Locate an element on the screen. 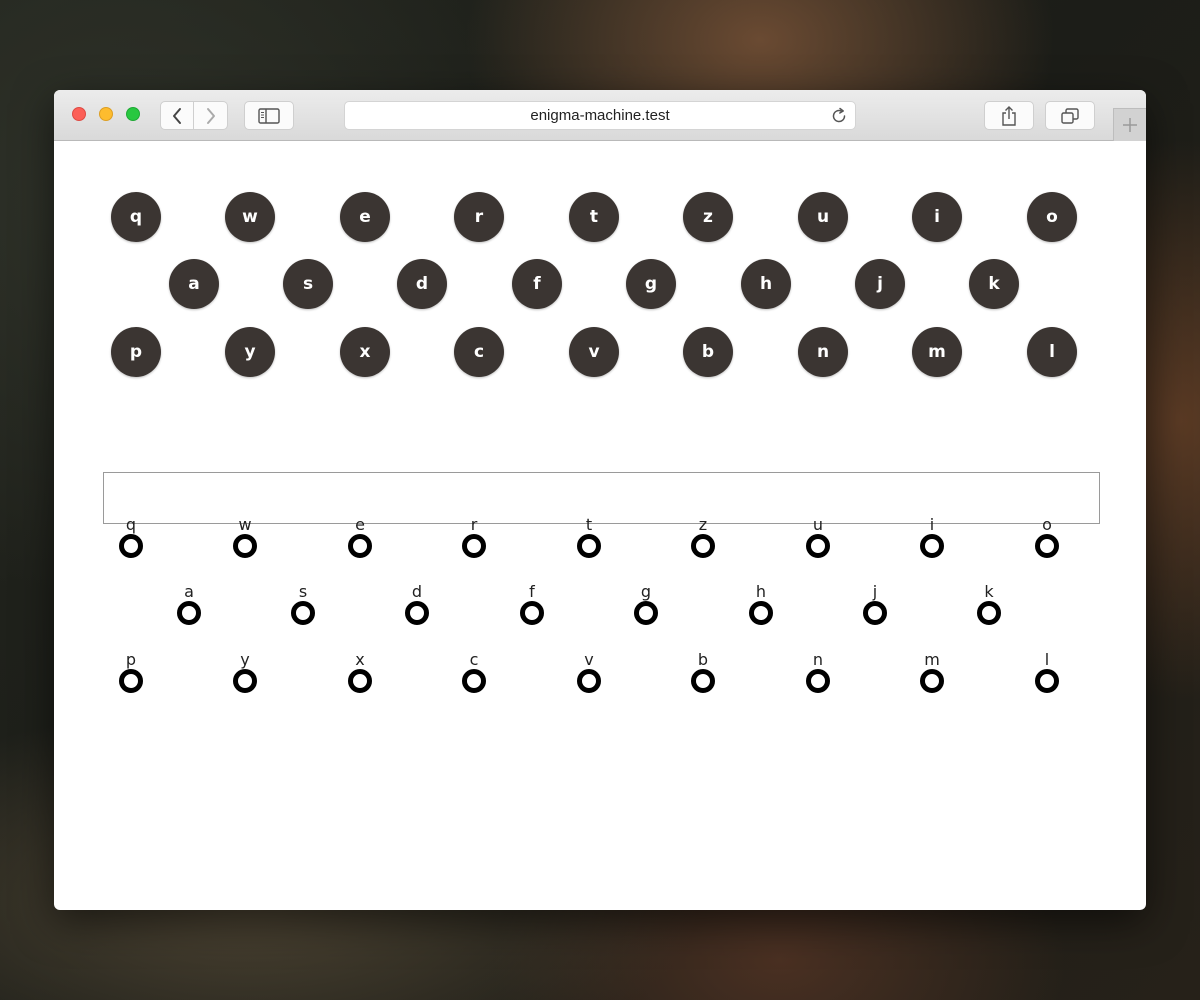 The image size is (1200, 1000). address-url: enigma-machine.test is located at coordinates (600, 115).